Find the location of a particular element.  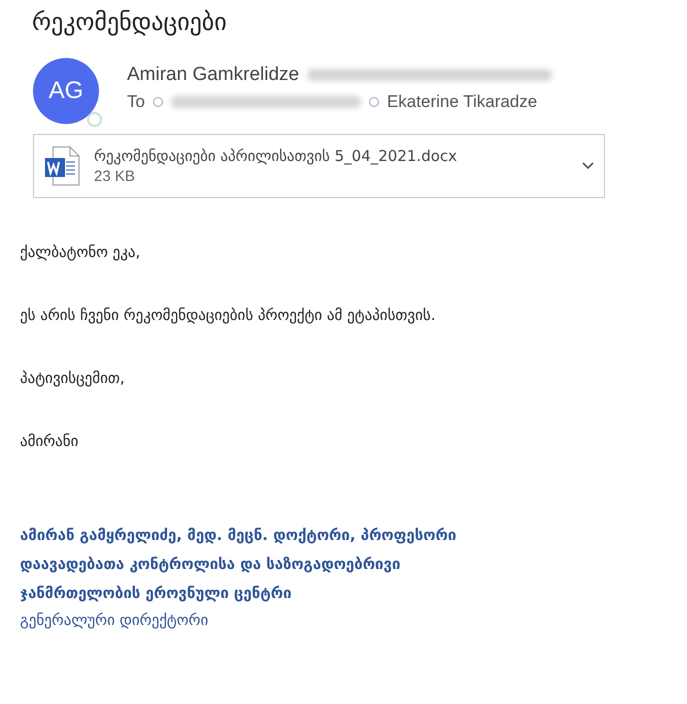

body-paragraph: ეს არის ჩვენი რეკომენდაციების პროექტი ამ ეტაპისთვის. is located at coordinates (228, 315).